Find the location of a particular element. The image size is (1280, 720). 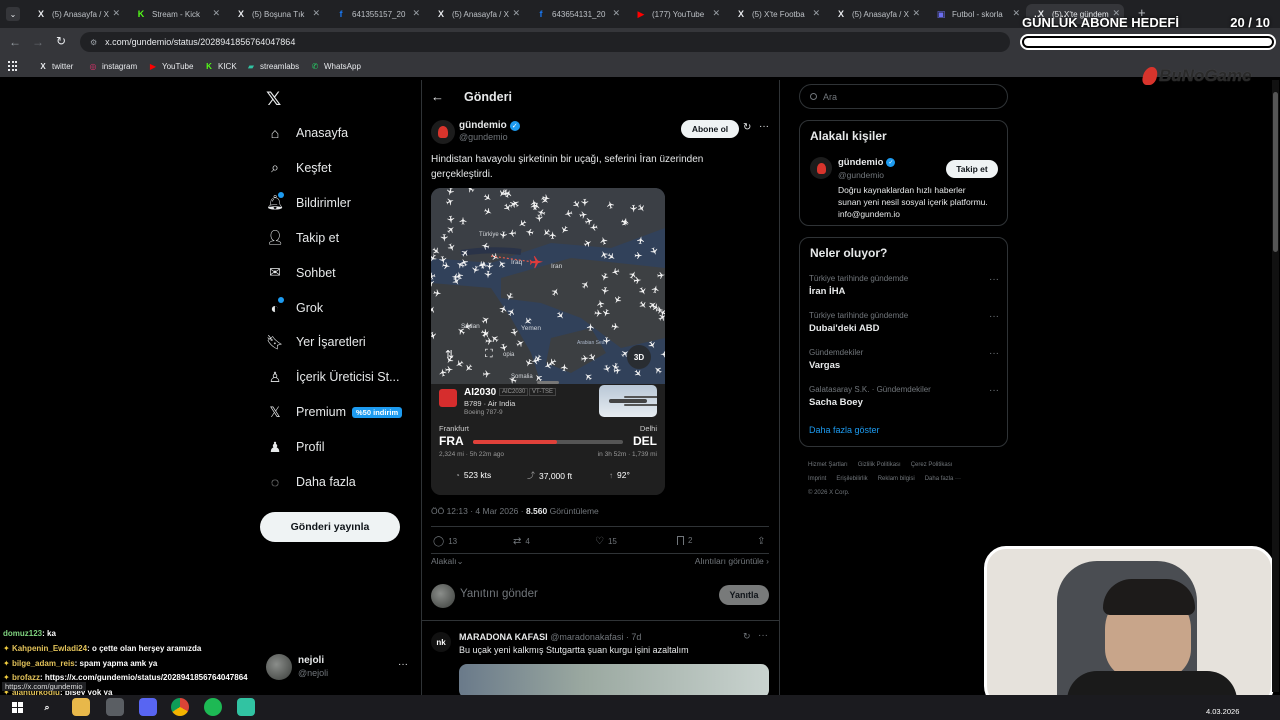

map-swap-icon: ⇅ is located at coordinates (449, 354).